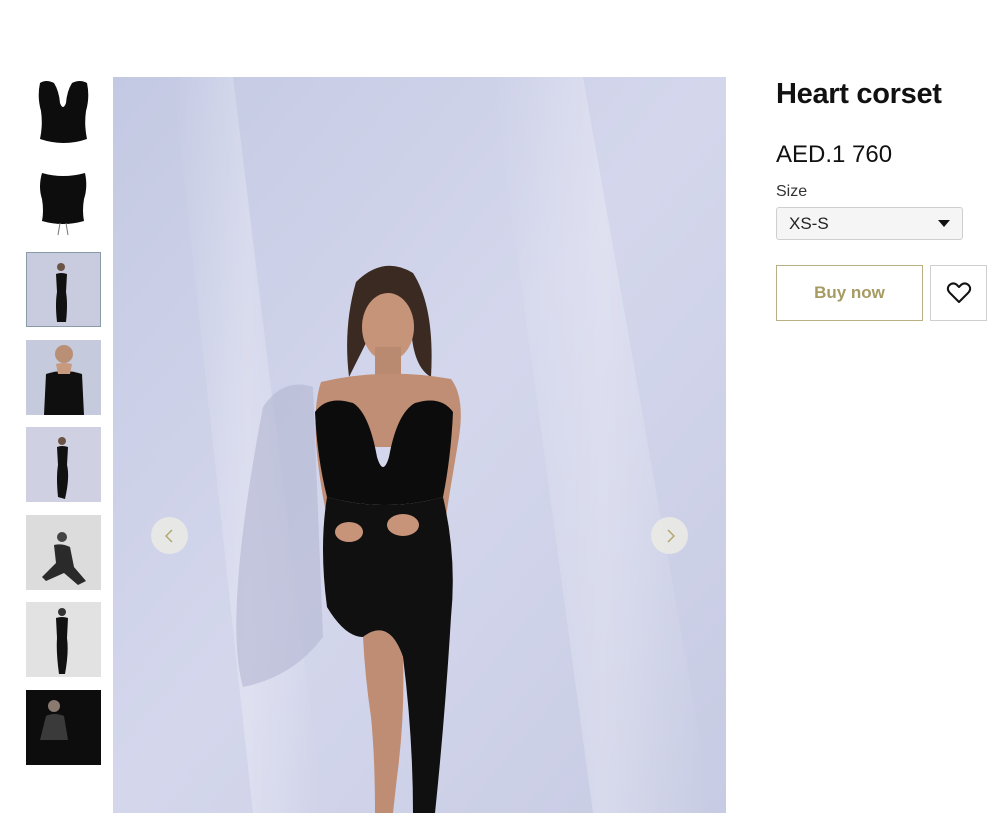 This screenshot has width=1004, height=813. What do you see at coordinates (63, 377) in the screenshot?
I see `thumbnail-model-closeup` at bounding box center [63, 377].